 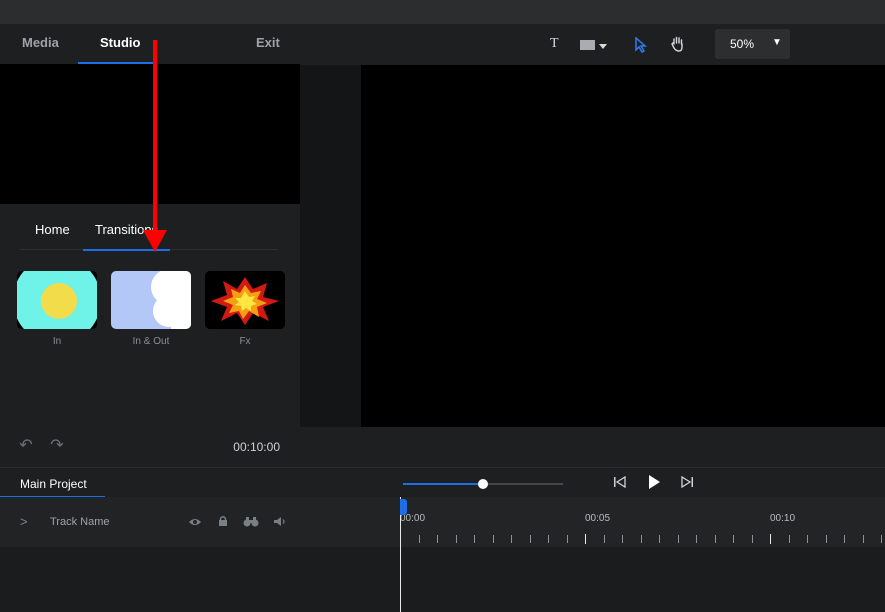 What do you see at coordinates (777, 42) in the screenshot?
I see `chevron-down-icon: ▼` at bounding box center [777, 42].